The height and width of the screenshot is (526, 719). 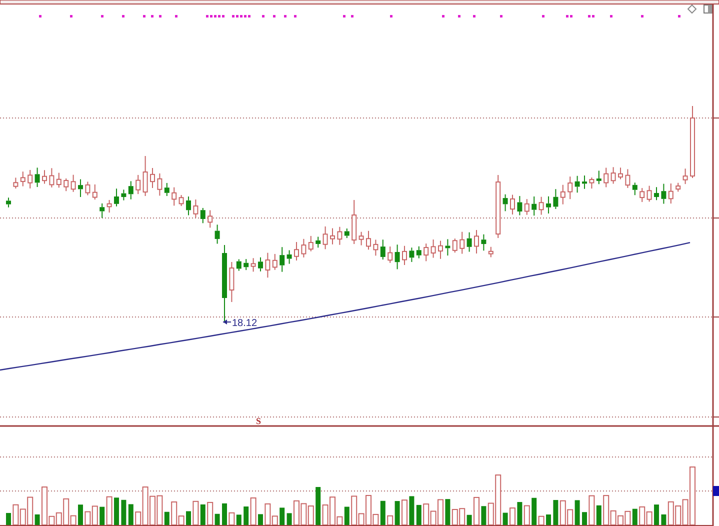 What do you see at coordinates (259, 421) in the screenshot?
I see `signal-marker: S` at bounding box center [259, 421].